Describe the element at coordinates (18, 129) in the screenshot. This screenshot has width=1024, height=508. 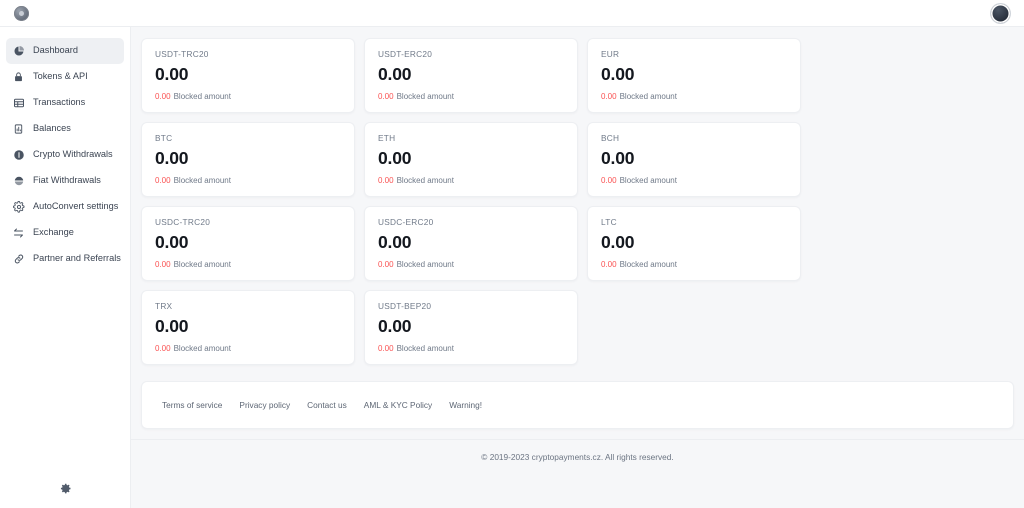
I see `bar-chart-icon` at that location.